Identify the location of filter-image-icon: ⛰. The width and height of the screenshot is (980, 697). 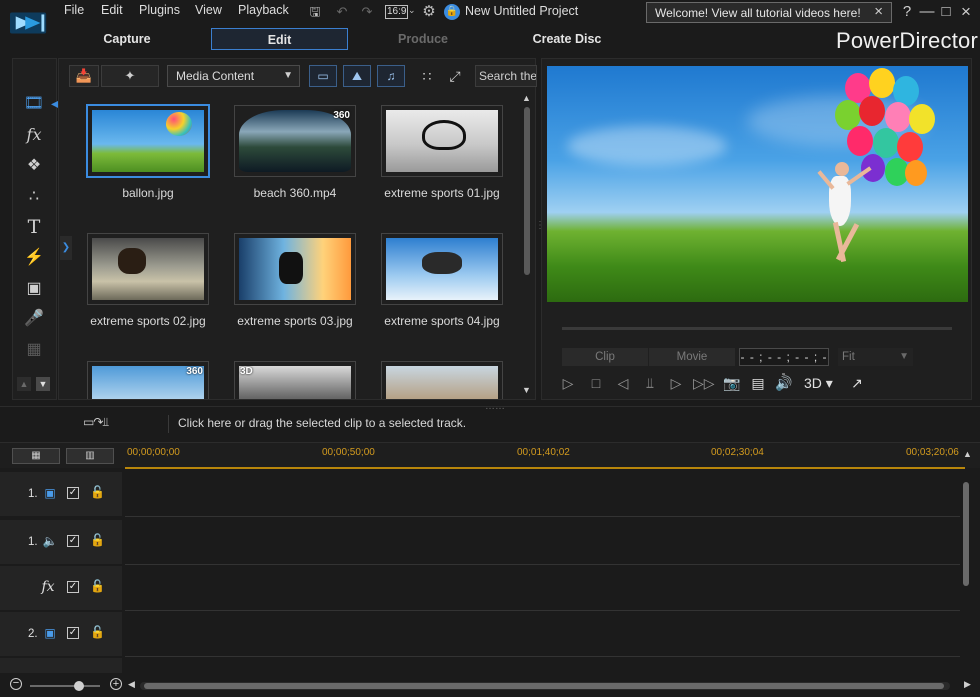
(357, 76).